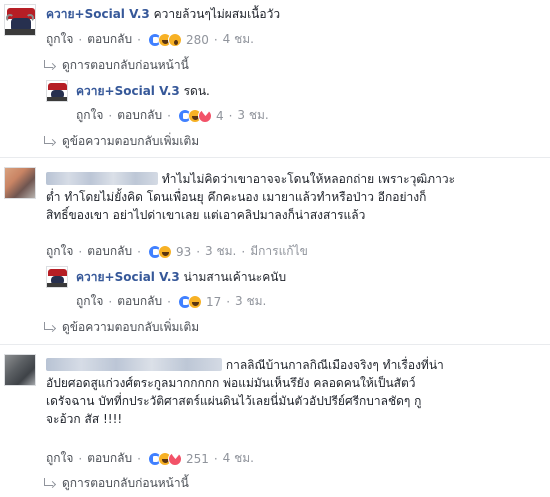 The image size is (550, 497). I want to click on reply-actions: ถูกใจ · ตอบกลับ · 4 · 3 ชม., so click(172, 115).